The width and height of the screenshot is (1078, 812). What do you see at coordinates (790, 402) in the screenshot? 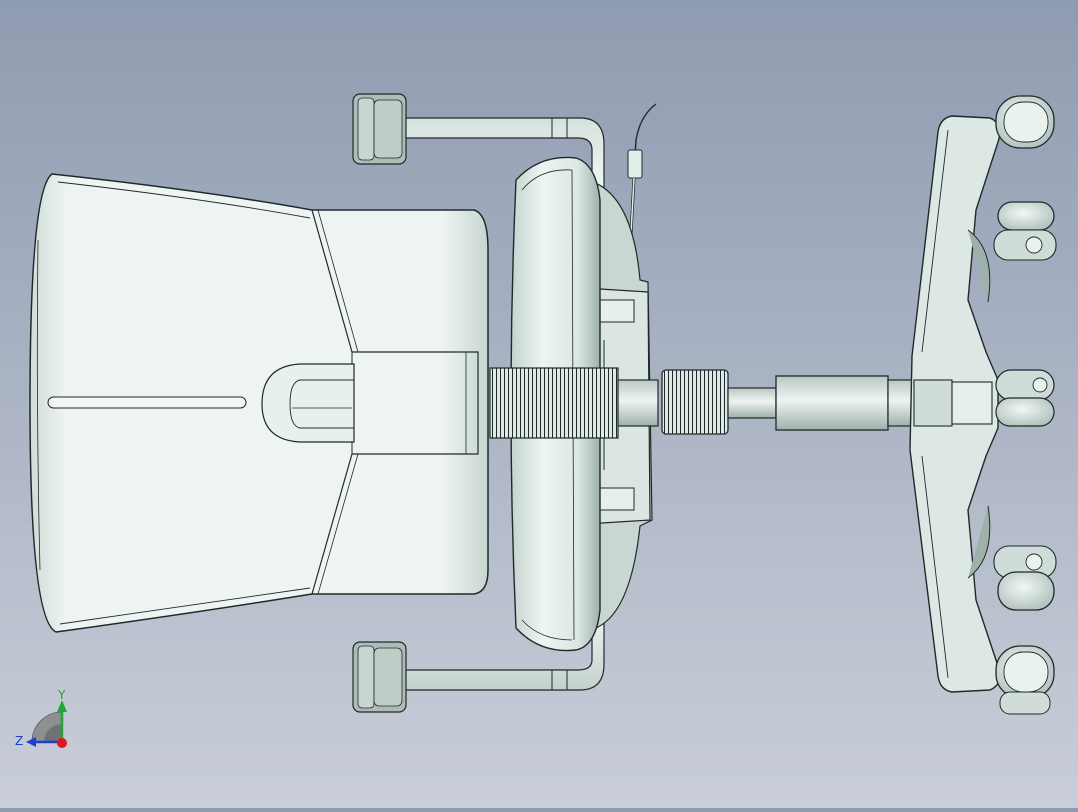
I see `gas-lift` at bounding box center [790, 402].